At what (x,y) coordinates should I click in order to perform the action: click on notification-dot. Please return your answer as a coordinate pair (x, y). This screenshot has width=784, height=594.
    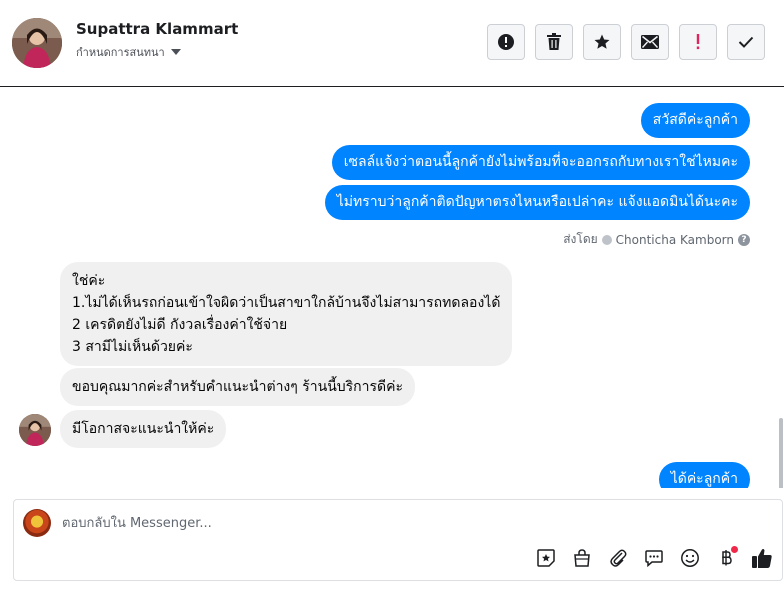
    Looking at the image, I should click on (734, 549).